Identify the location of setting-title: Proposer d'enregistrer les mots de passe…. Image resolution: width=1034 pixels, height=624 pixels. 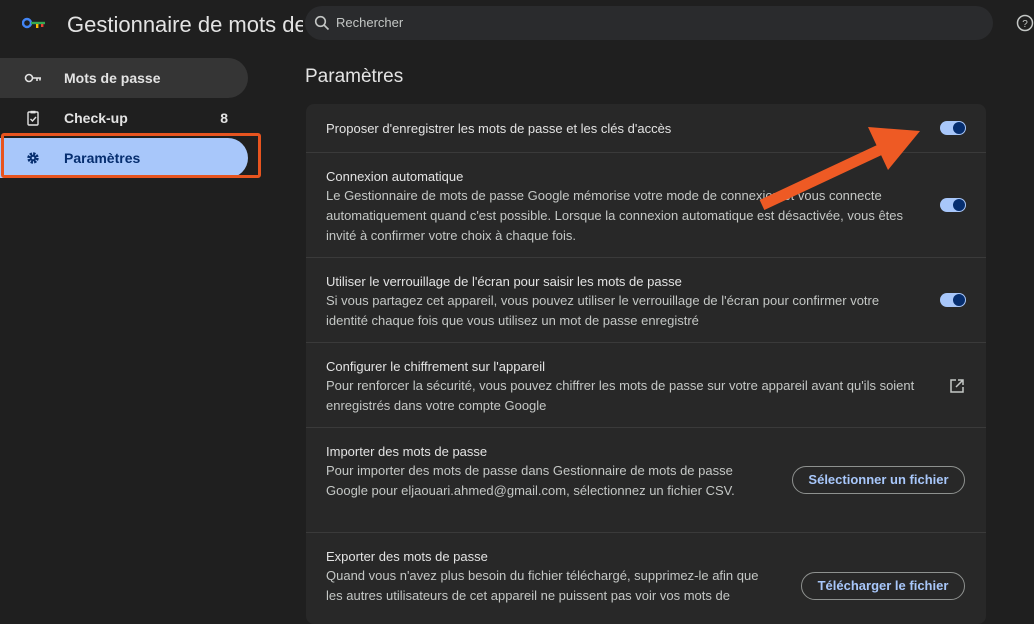
(499, 128).